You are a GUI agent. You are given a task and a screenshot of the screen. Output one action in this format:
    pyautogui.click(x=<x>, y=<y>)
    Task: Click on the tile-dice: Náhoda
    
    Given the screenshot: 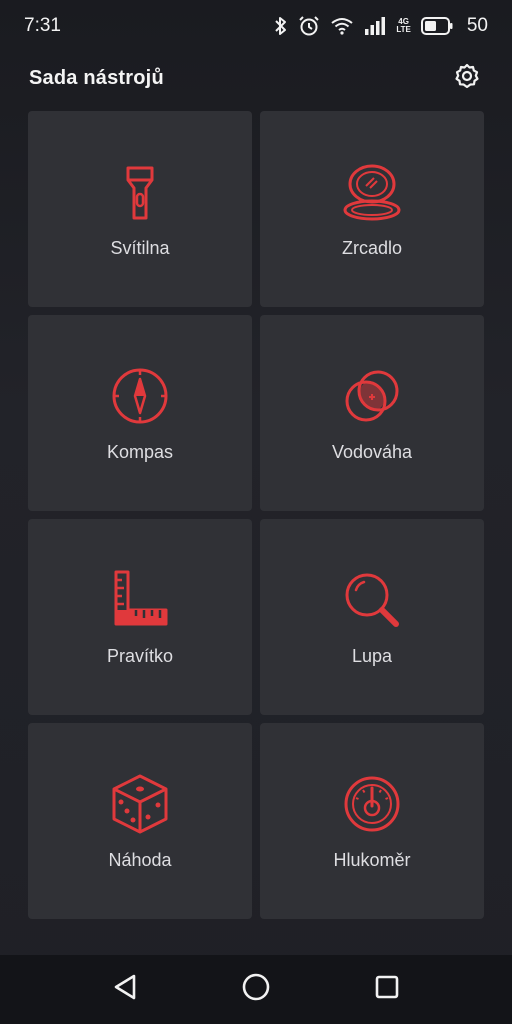 What is the action you would take?
    pyautogui.click(x=140, y=821)
    